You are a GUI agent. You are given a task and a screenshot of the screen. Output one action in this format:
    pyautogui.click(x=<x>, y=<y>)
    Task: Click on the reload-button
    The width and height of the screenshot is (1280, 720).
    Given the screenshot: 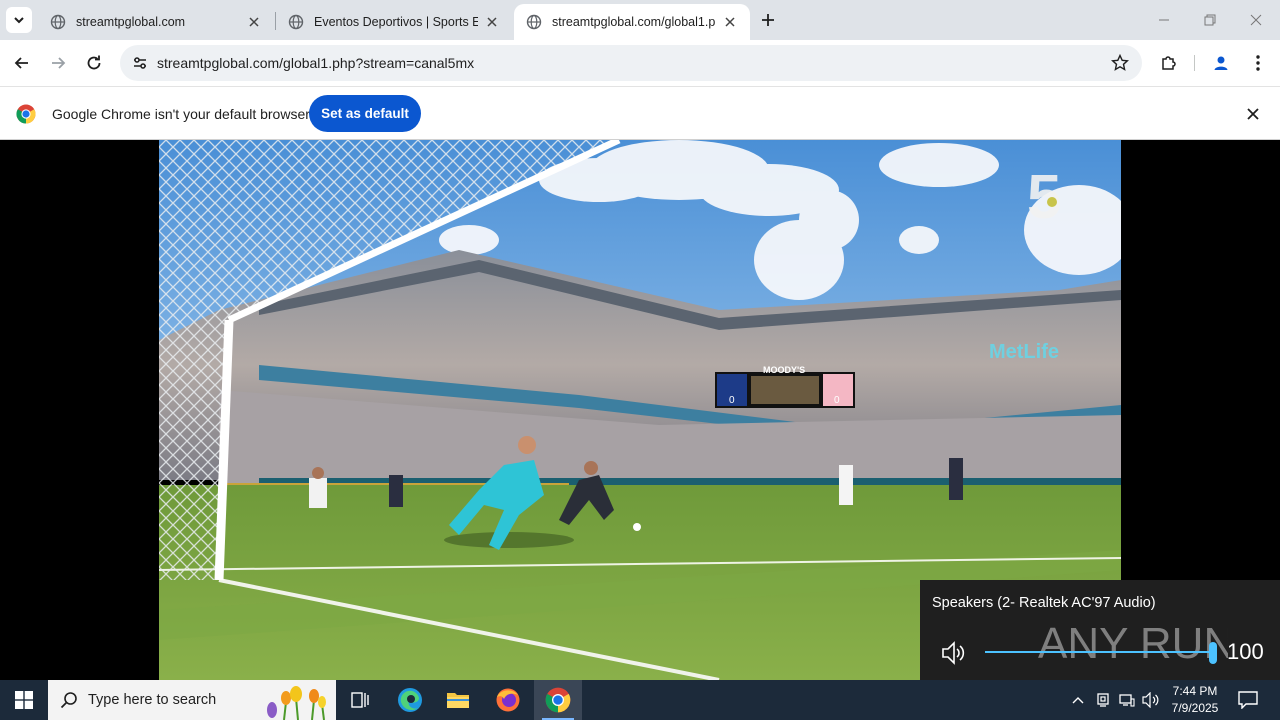 What is the action you would take?
    pyautogui.click(x=94, y=63)
    